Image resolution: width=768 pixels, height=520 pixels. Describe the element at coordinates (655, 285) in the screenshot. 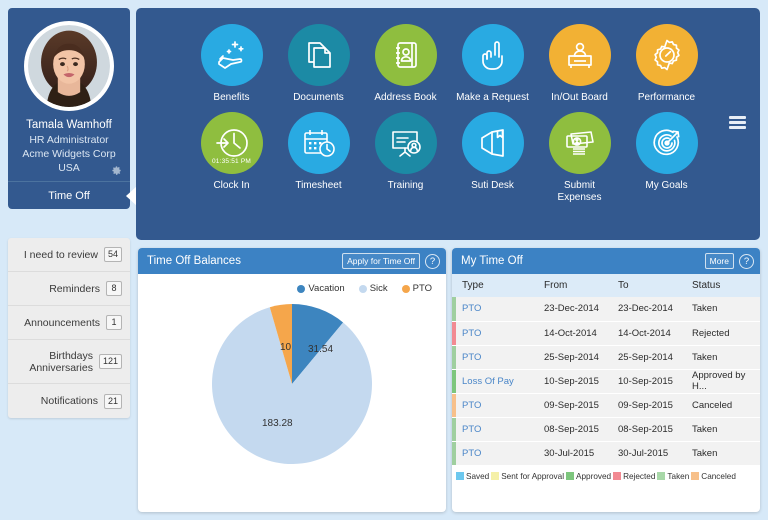

I see `column-header-to: To` at that location.